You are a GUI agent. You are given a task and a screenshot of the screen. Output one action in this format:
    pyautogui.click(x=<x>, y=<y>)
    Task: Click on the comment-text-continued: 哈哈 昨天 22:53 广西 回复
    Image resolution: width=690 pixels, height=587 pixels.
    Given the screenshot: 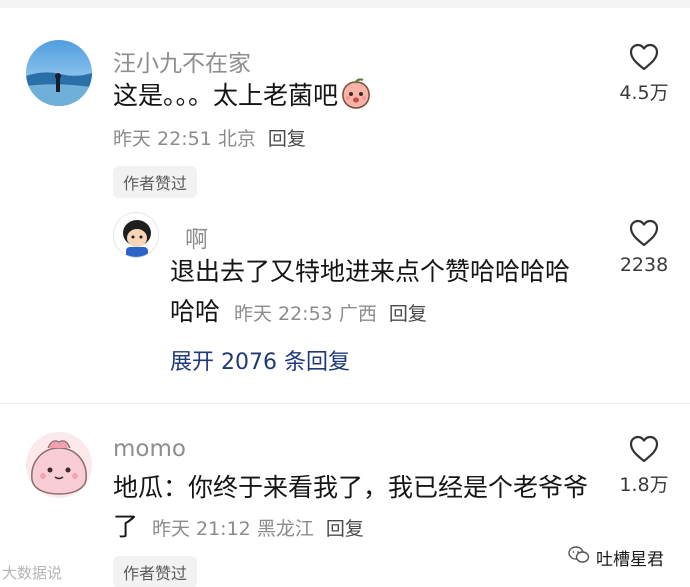 What is the action you would take?
    pyautogui.click(x=298, y=311)
    